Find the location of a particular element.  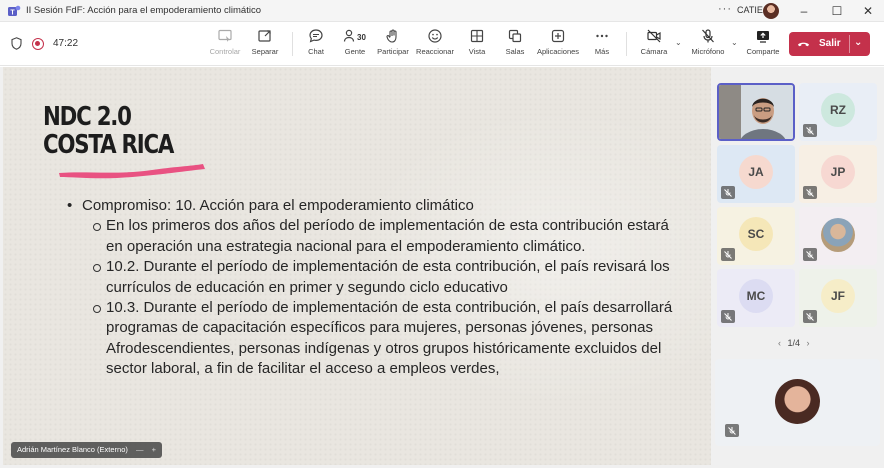

participant-tile-rz: RZ is located at coordinates (838, 112).